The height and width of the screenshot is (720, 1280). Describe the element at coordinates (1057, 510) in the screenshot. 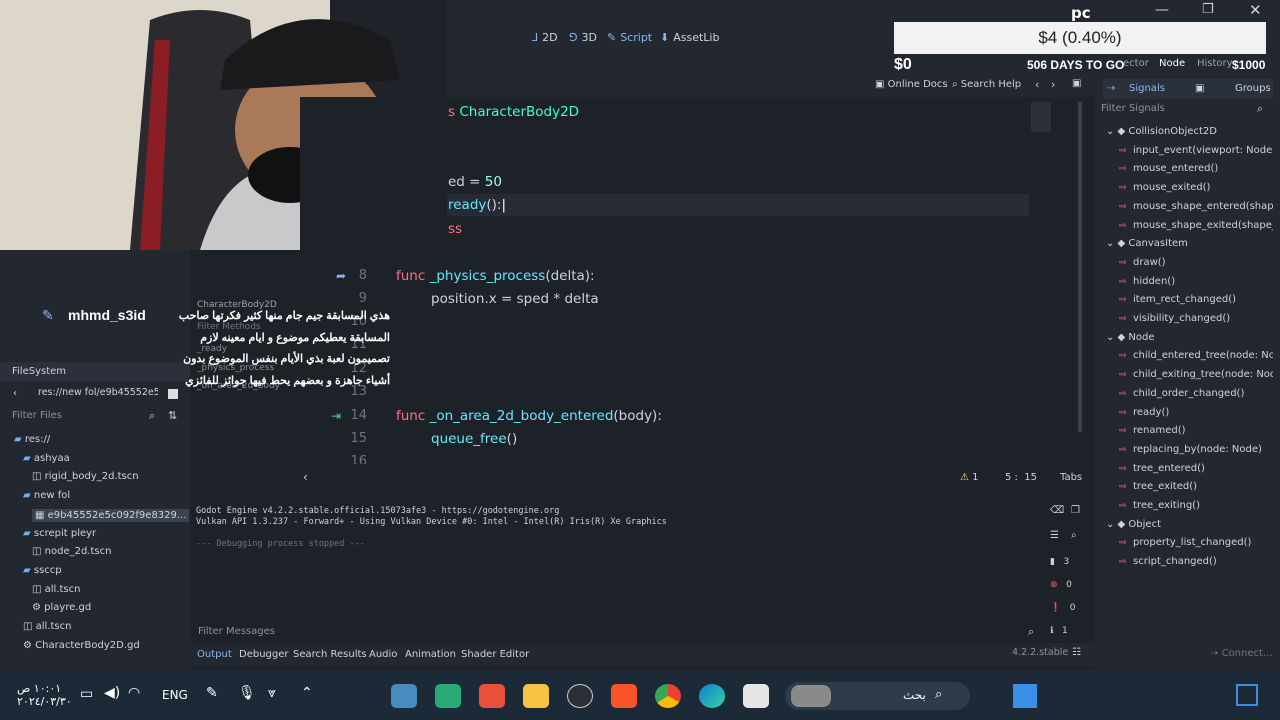

I see `clear-output-icon: ⌫` at that location.